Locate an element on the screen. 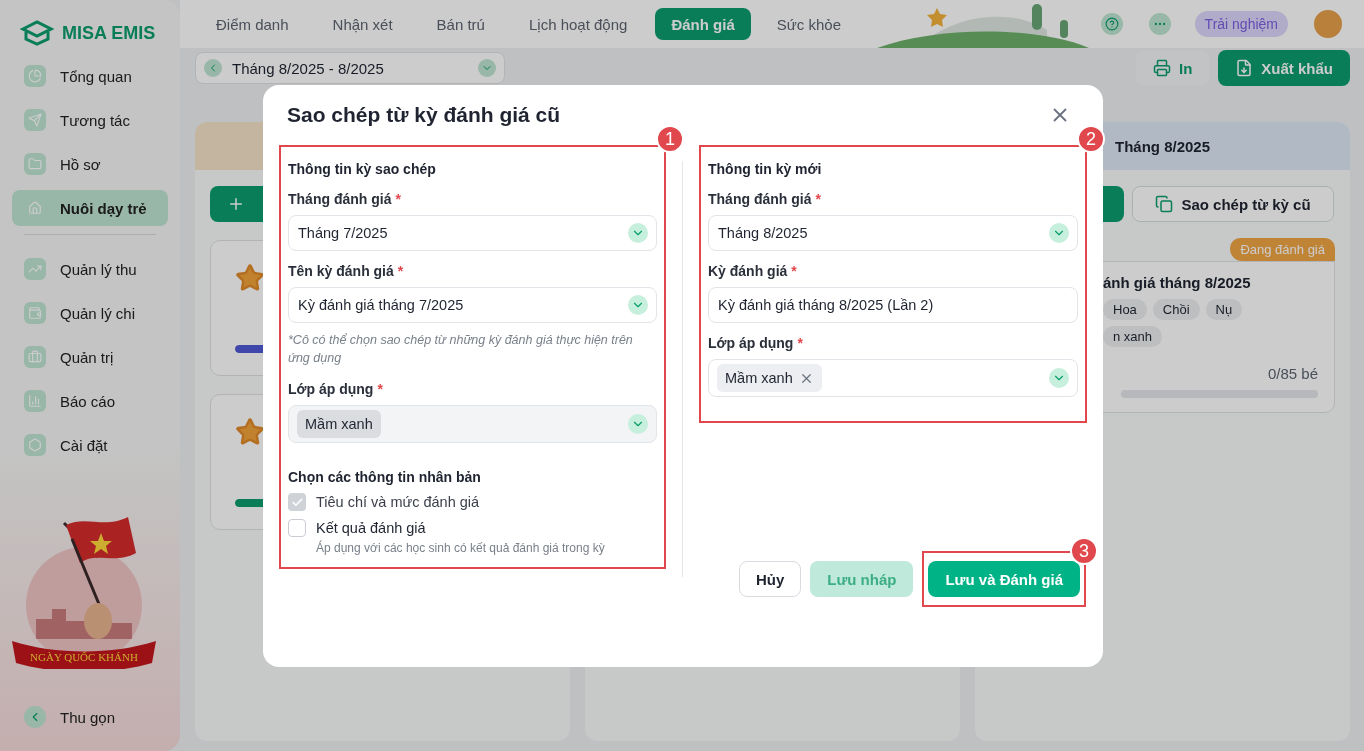 The height and width of the screenshot is (751, 1364). student-count: 0/85 bé is located at coordinates (1292, 373).